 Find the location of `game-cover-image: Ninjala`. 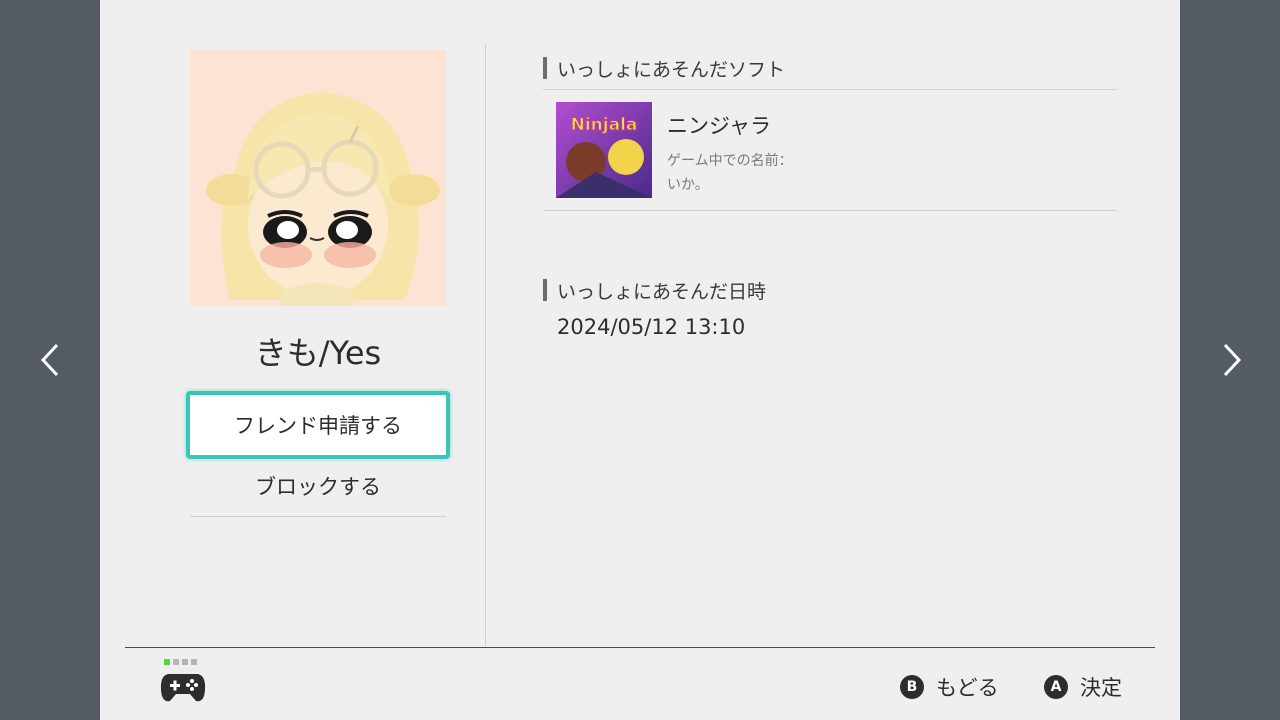

game-cover-image: Ninjala is located at coordinates (604, 150).